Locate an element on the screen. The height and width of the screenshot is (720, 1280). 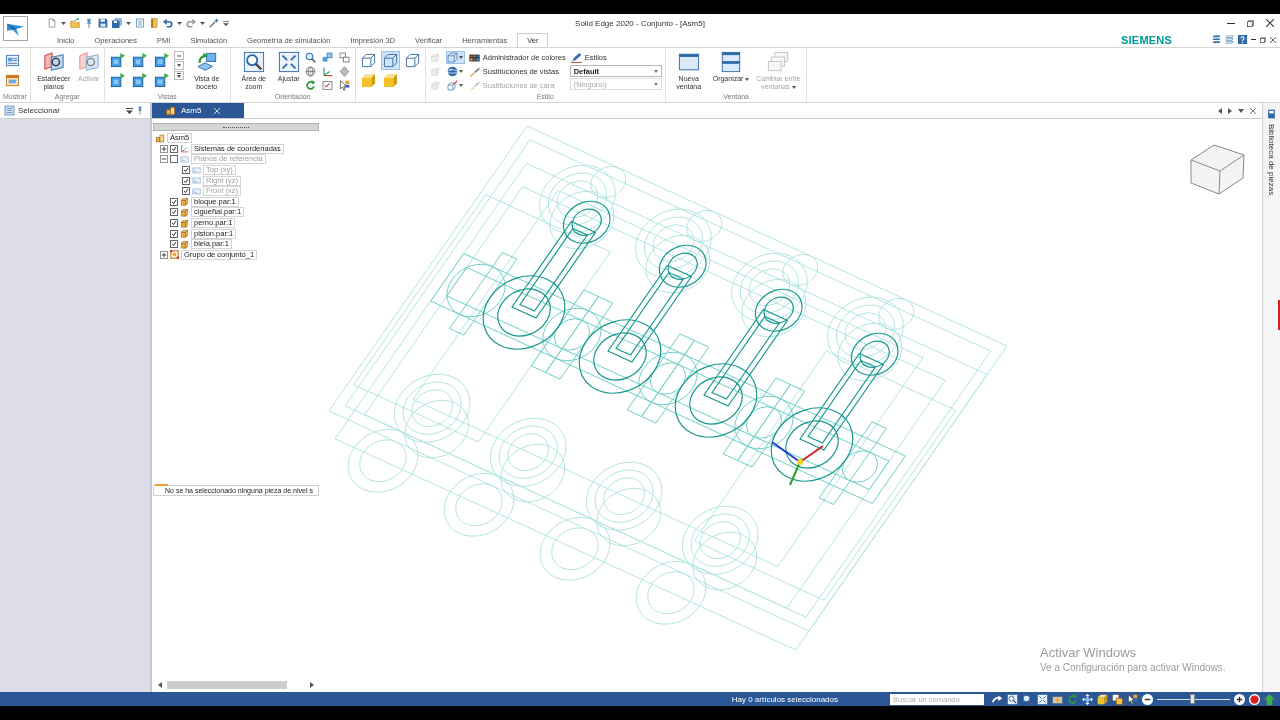
wire-cube-icon is located at coordinates (453, 57).